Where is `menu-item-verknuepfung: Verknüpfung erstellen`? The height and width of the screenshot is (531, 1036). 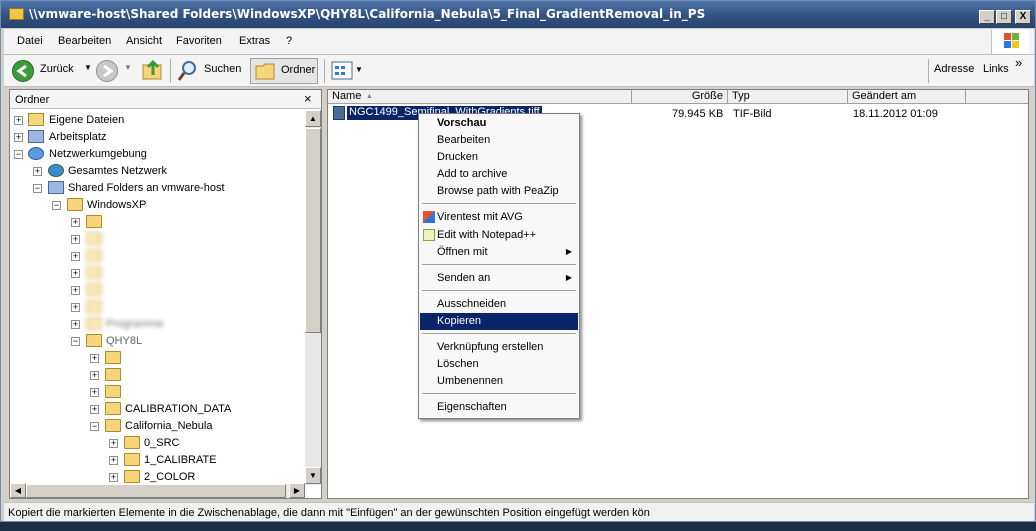
menu-item-verknuepfung: Verknüpfung erstellen is located at coordinates (499, 347).